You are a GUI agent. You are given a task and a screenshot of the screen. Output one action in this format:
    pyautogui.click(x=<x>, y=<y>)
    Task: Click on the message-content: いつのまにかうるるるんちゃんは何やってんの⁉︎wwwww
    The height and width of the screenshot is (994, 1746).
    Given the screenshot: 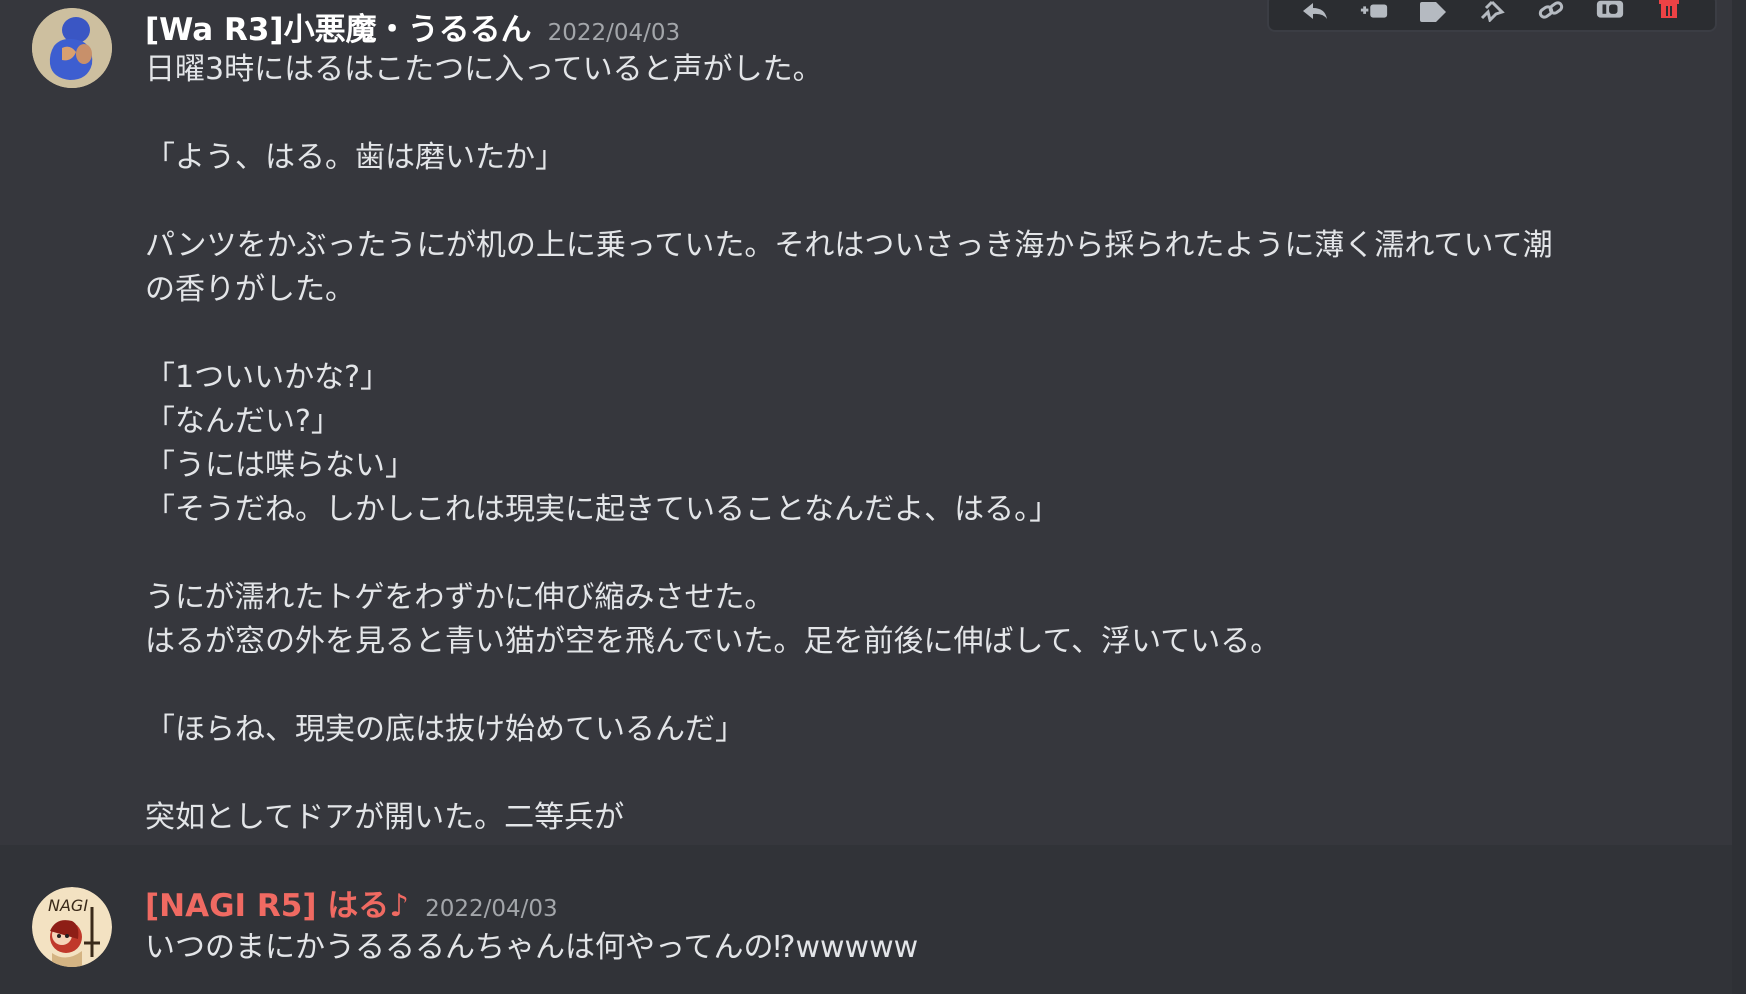 What is the action you would take?
    pyautogui.click(x=905, y=948)
    